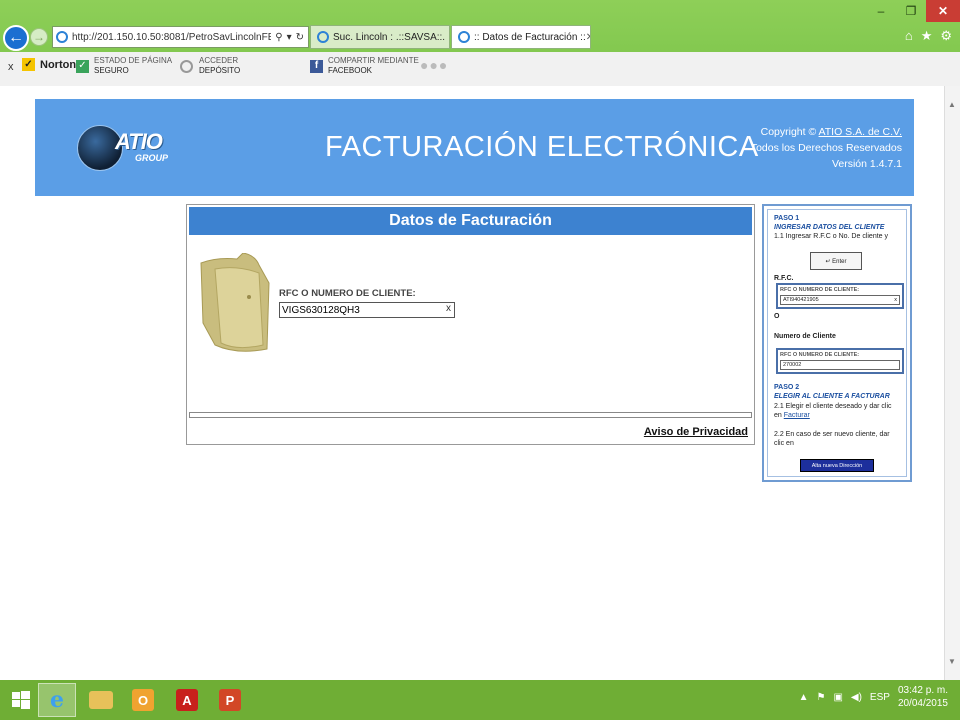 Image resolution: width=960 pixels, height=720 pixels. What do you see at coordinates (923, 697) in the screenshot?
I see `clock: 03:42 p. m. 20/04/2015` at bounding box center [923, 697].